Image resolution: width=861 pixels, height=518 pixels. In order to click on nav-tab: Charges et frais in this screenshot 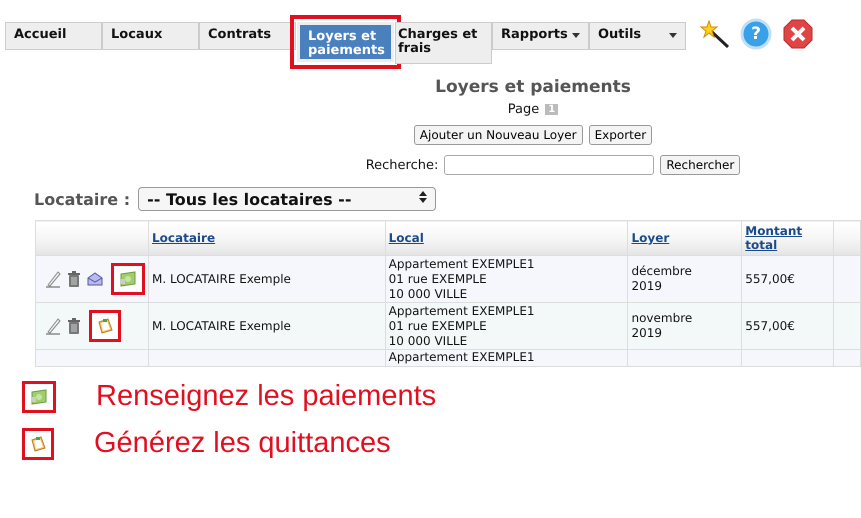, I will do `click(443, 43)`.